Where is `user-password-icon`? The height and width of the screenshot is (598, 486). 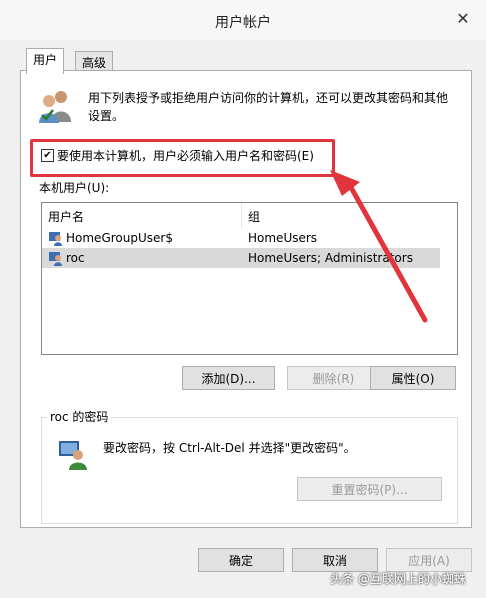
user-password-icon is located at coordinates (73, 455).